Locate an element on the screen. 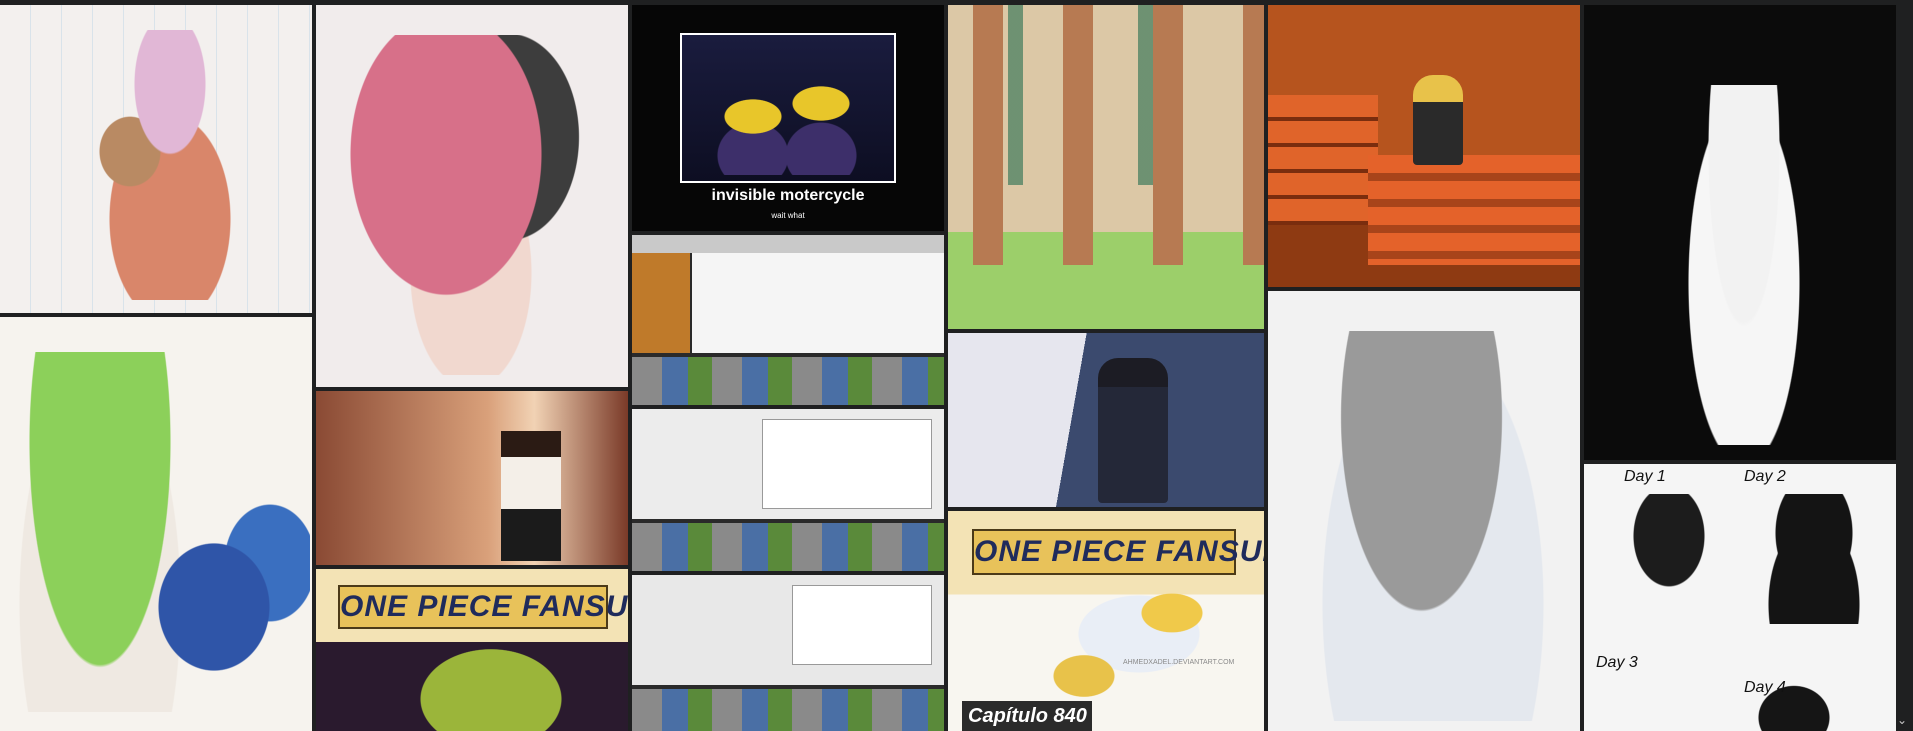 The image size is (1913, 731). chevron-down-icon: ⌄ is located at coordinates (1902, 720).